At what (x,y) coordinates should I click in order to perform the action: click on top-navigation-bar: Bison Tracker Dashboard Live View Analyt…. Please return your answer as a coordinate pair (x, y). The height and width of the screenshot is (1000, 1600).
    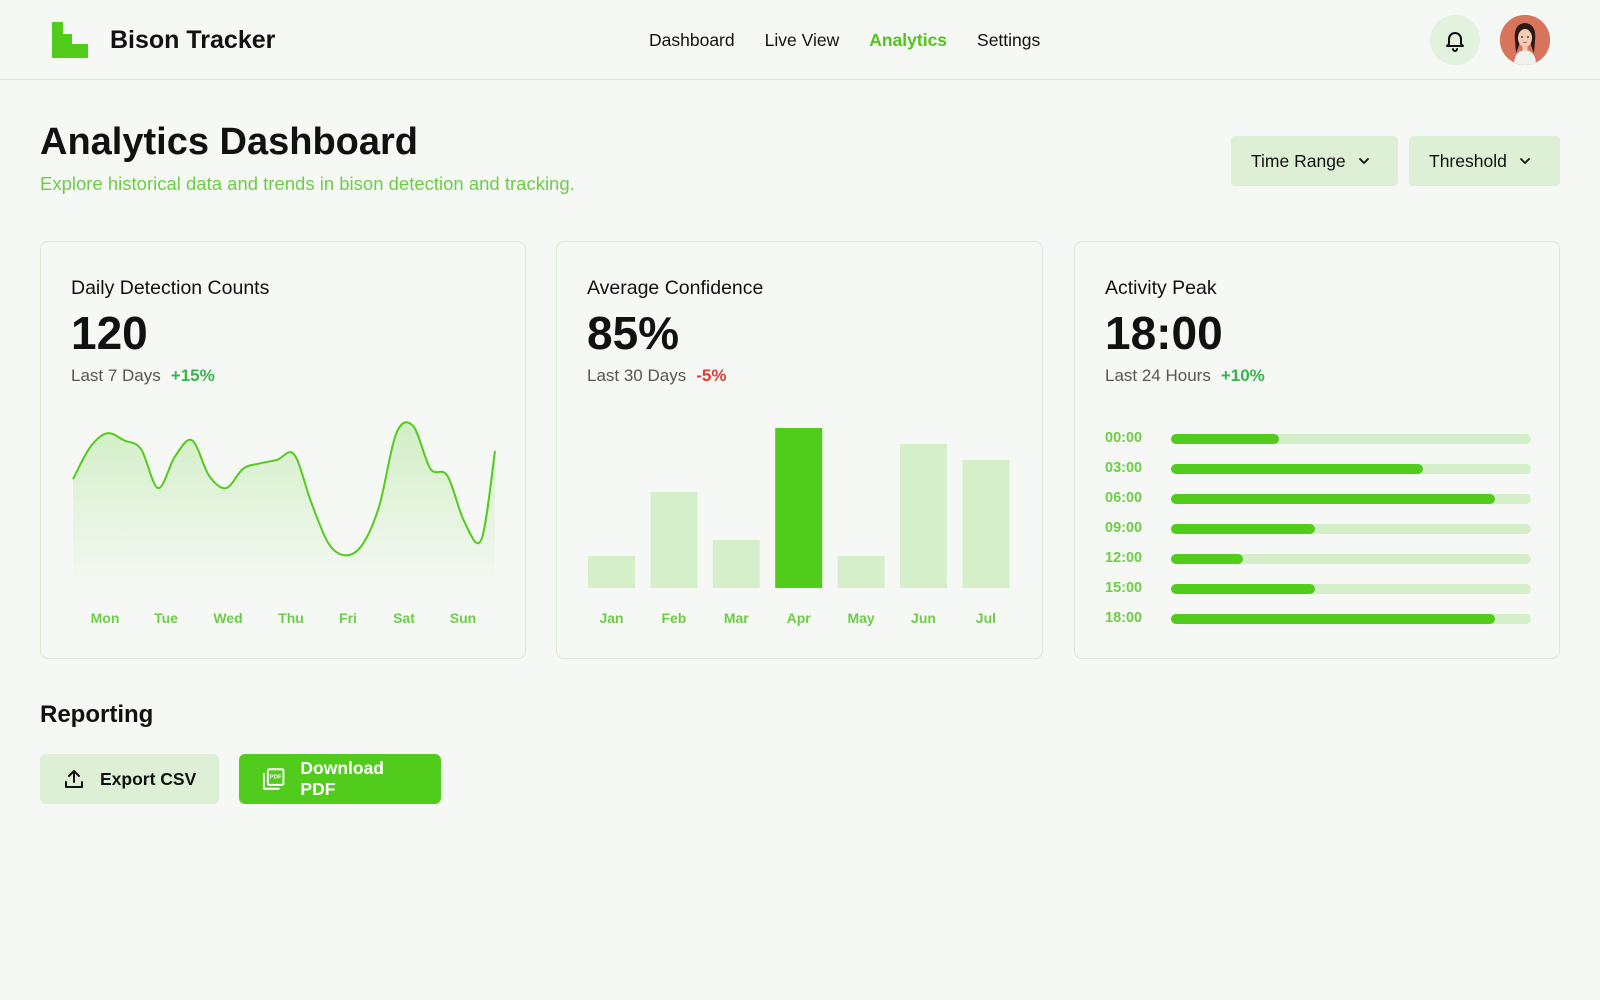
    Looking at the image, I should click on (800, 40).